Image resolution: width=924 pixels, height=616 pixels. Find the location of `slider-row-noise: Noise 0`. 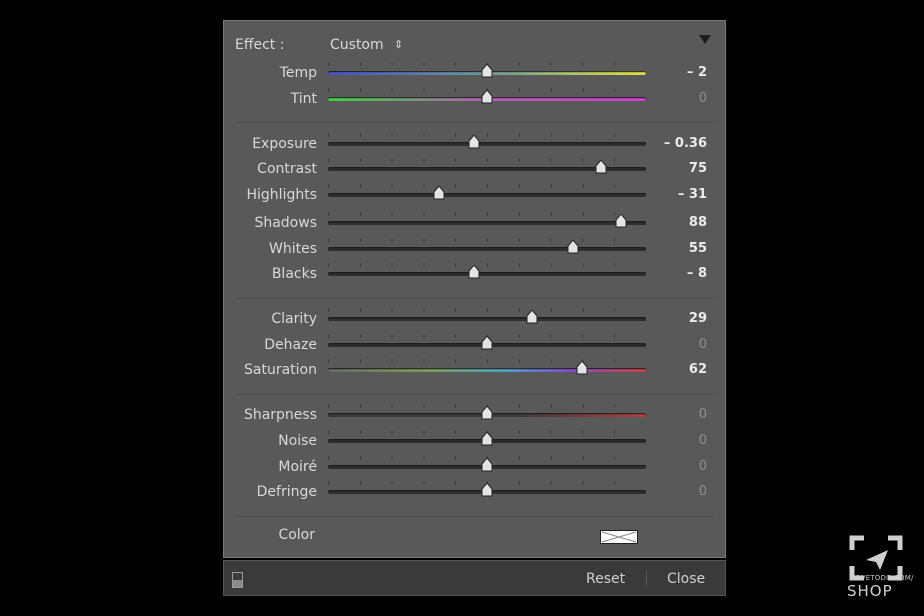

slider-row-noise: Noise 0 is located at coordinates (475, 440).